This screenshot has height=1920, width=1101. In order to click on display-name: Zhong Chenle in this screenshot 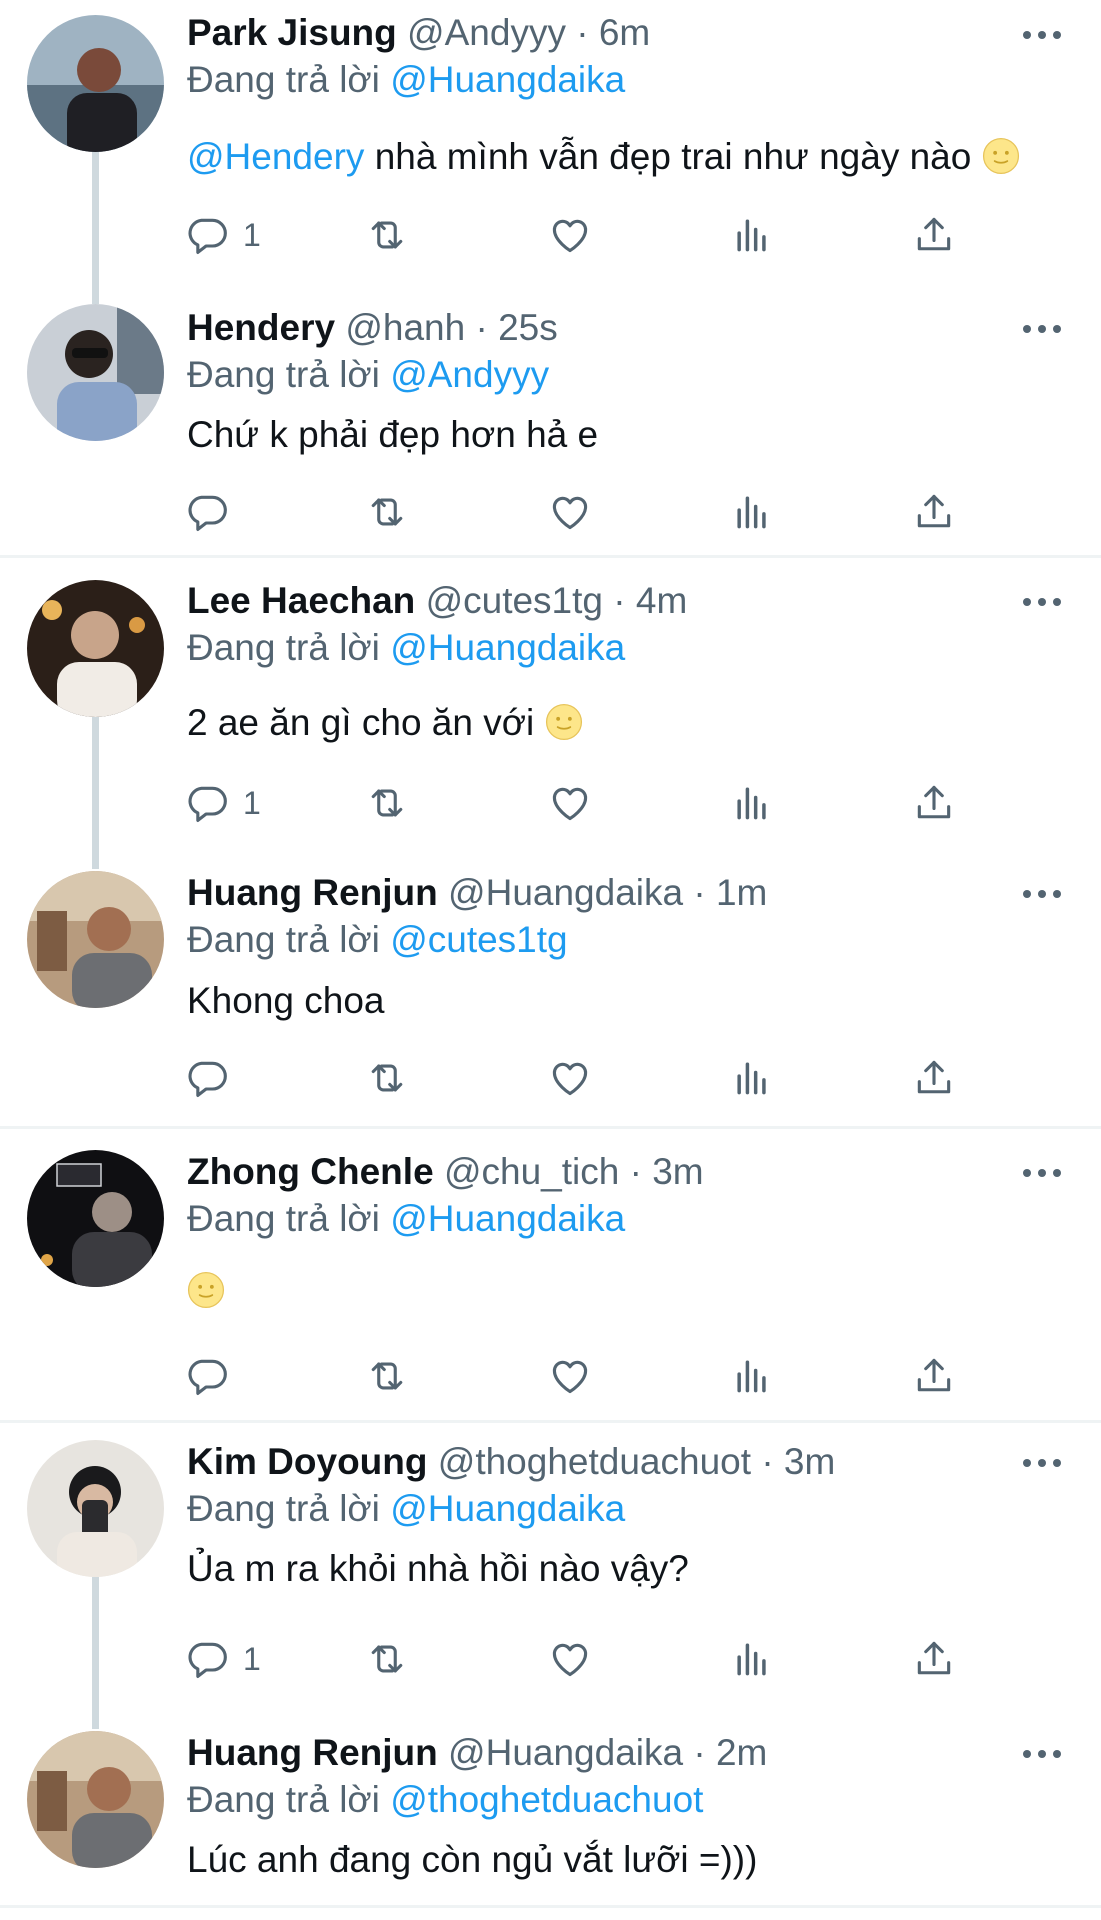, I will do `click(310, 1171)`.